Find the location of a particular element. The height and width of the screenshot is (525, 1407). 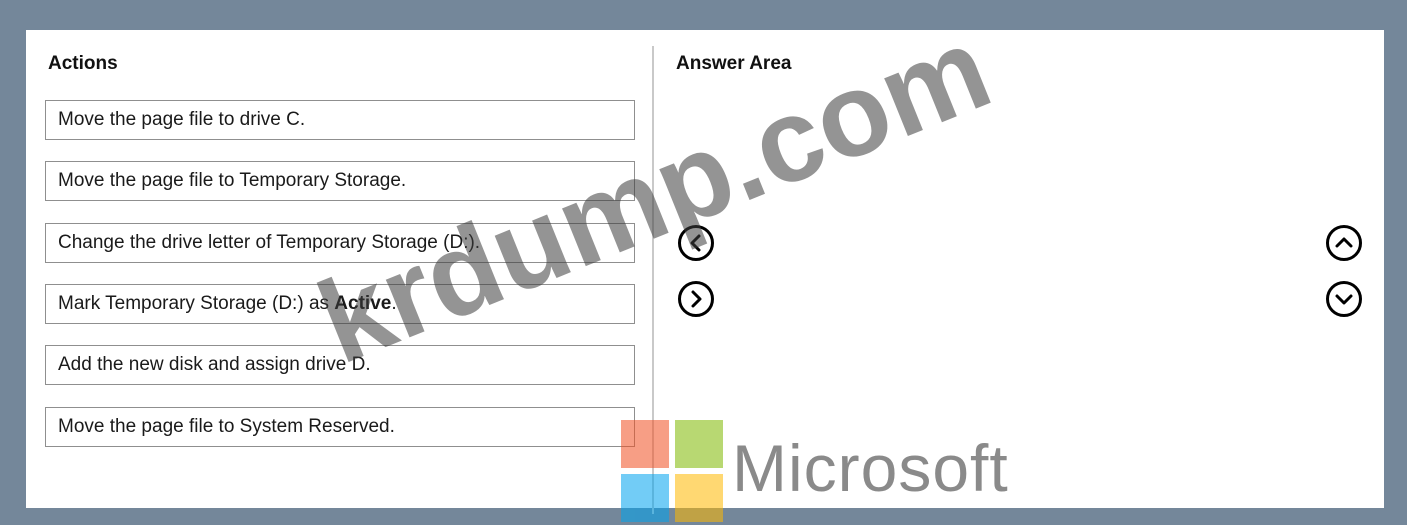

action-item-label: Add the new disk and assign drive D. is located at coordinates (214, 364).